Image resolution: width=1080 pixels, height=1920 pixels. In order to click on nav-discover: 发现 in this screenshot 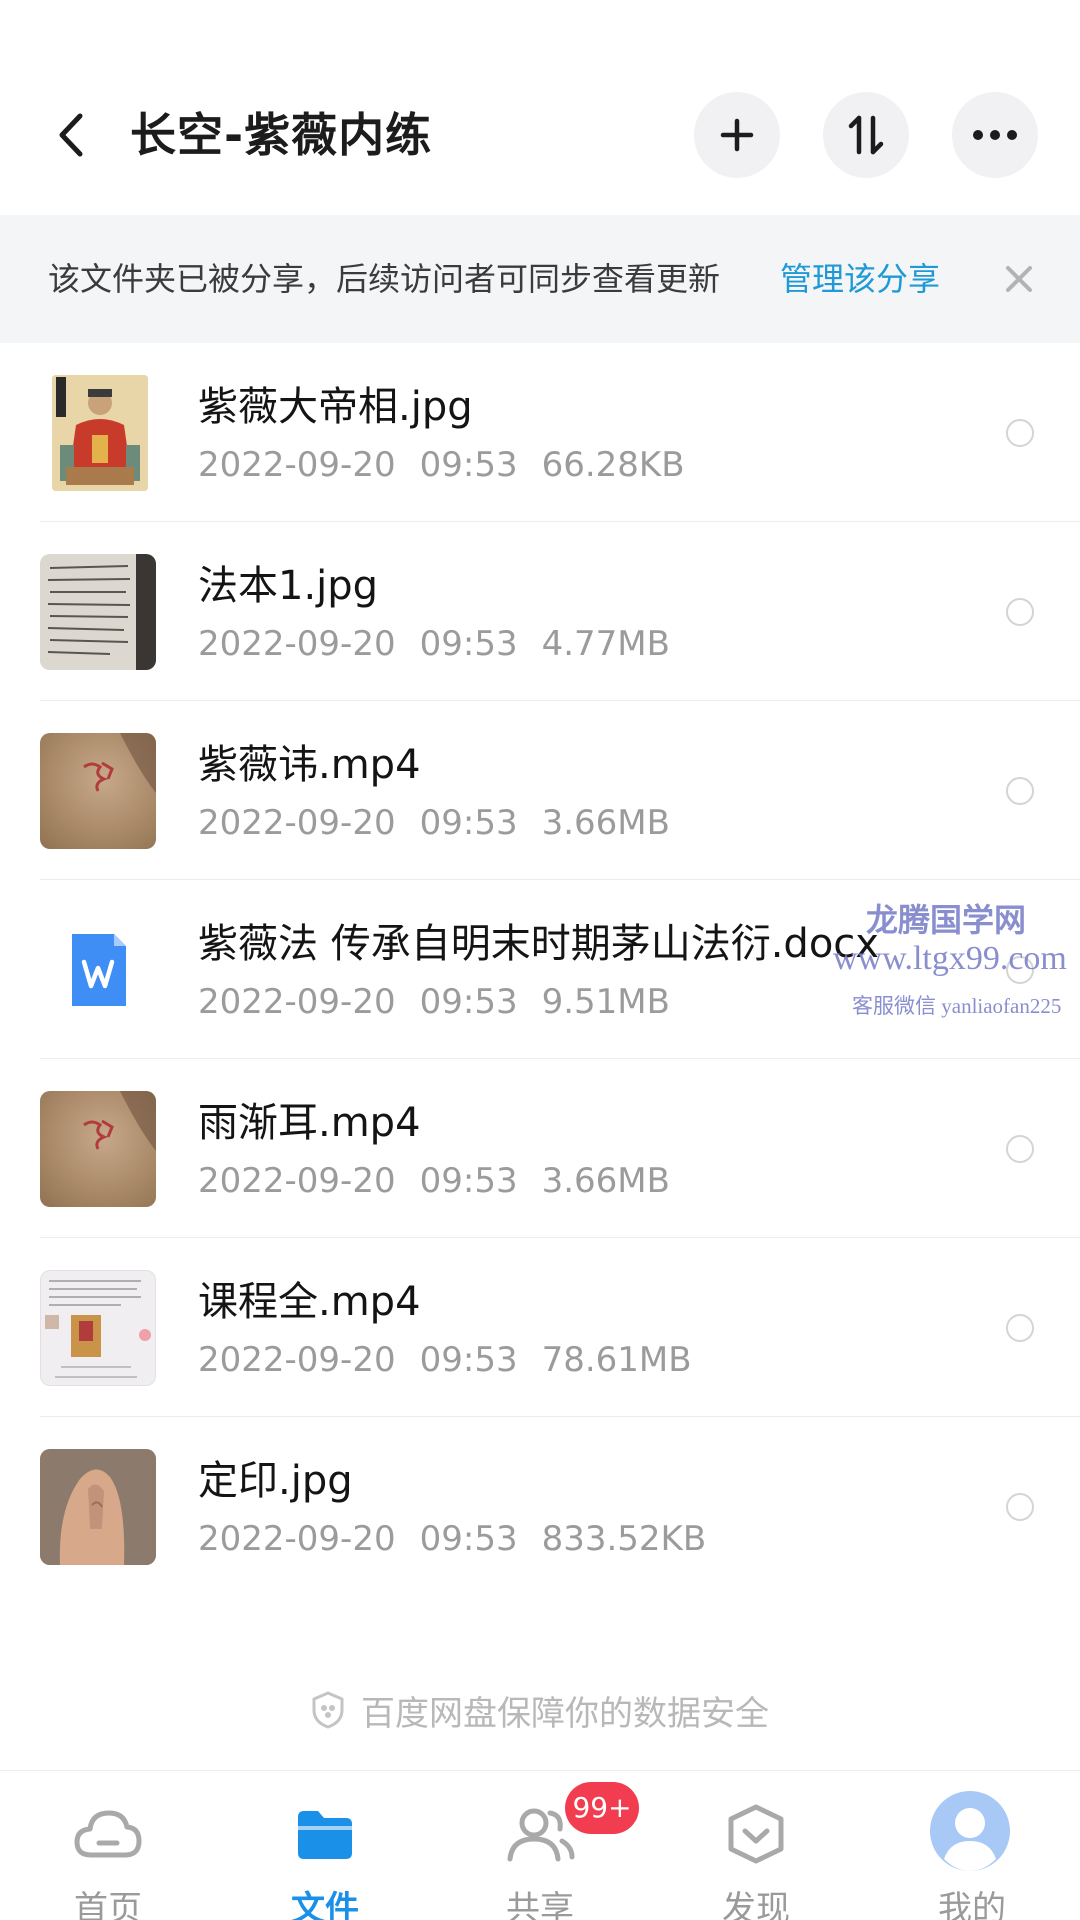, I will do `click(756, 1845)`.